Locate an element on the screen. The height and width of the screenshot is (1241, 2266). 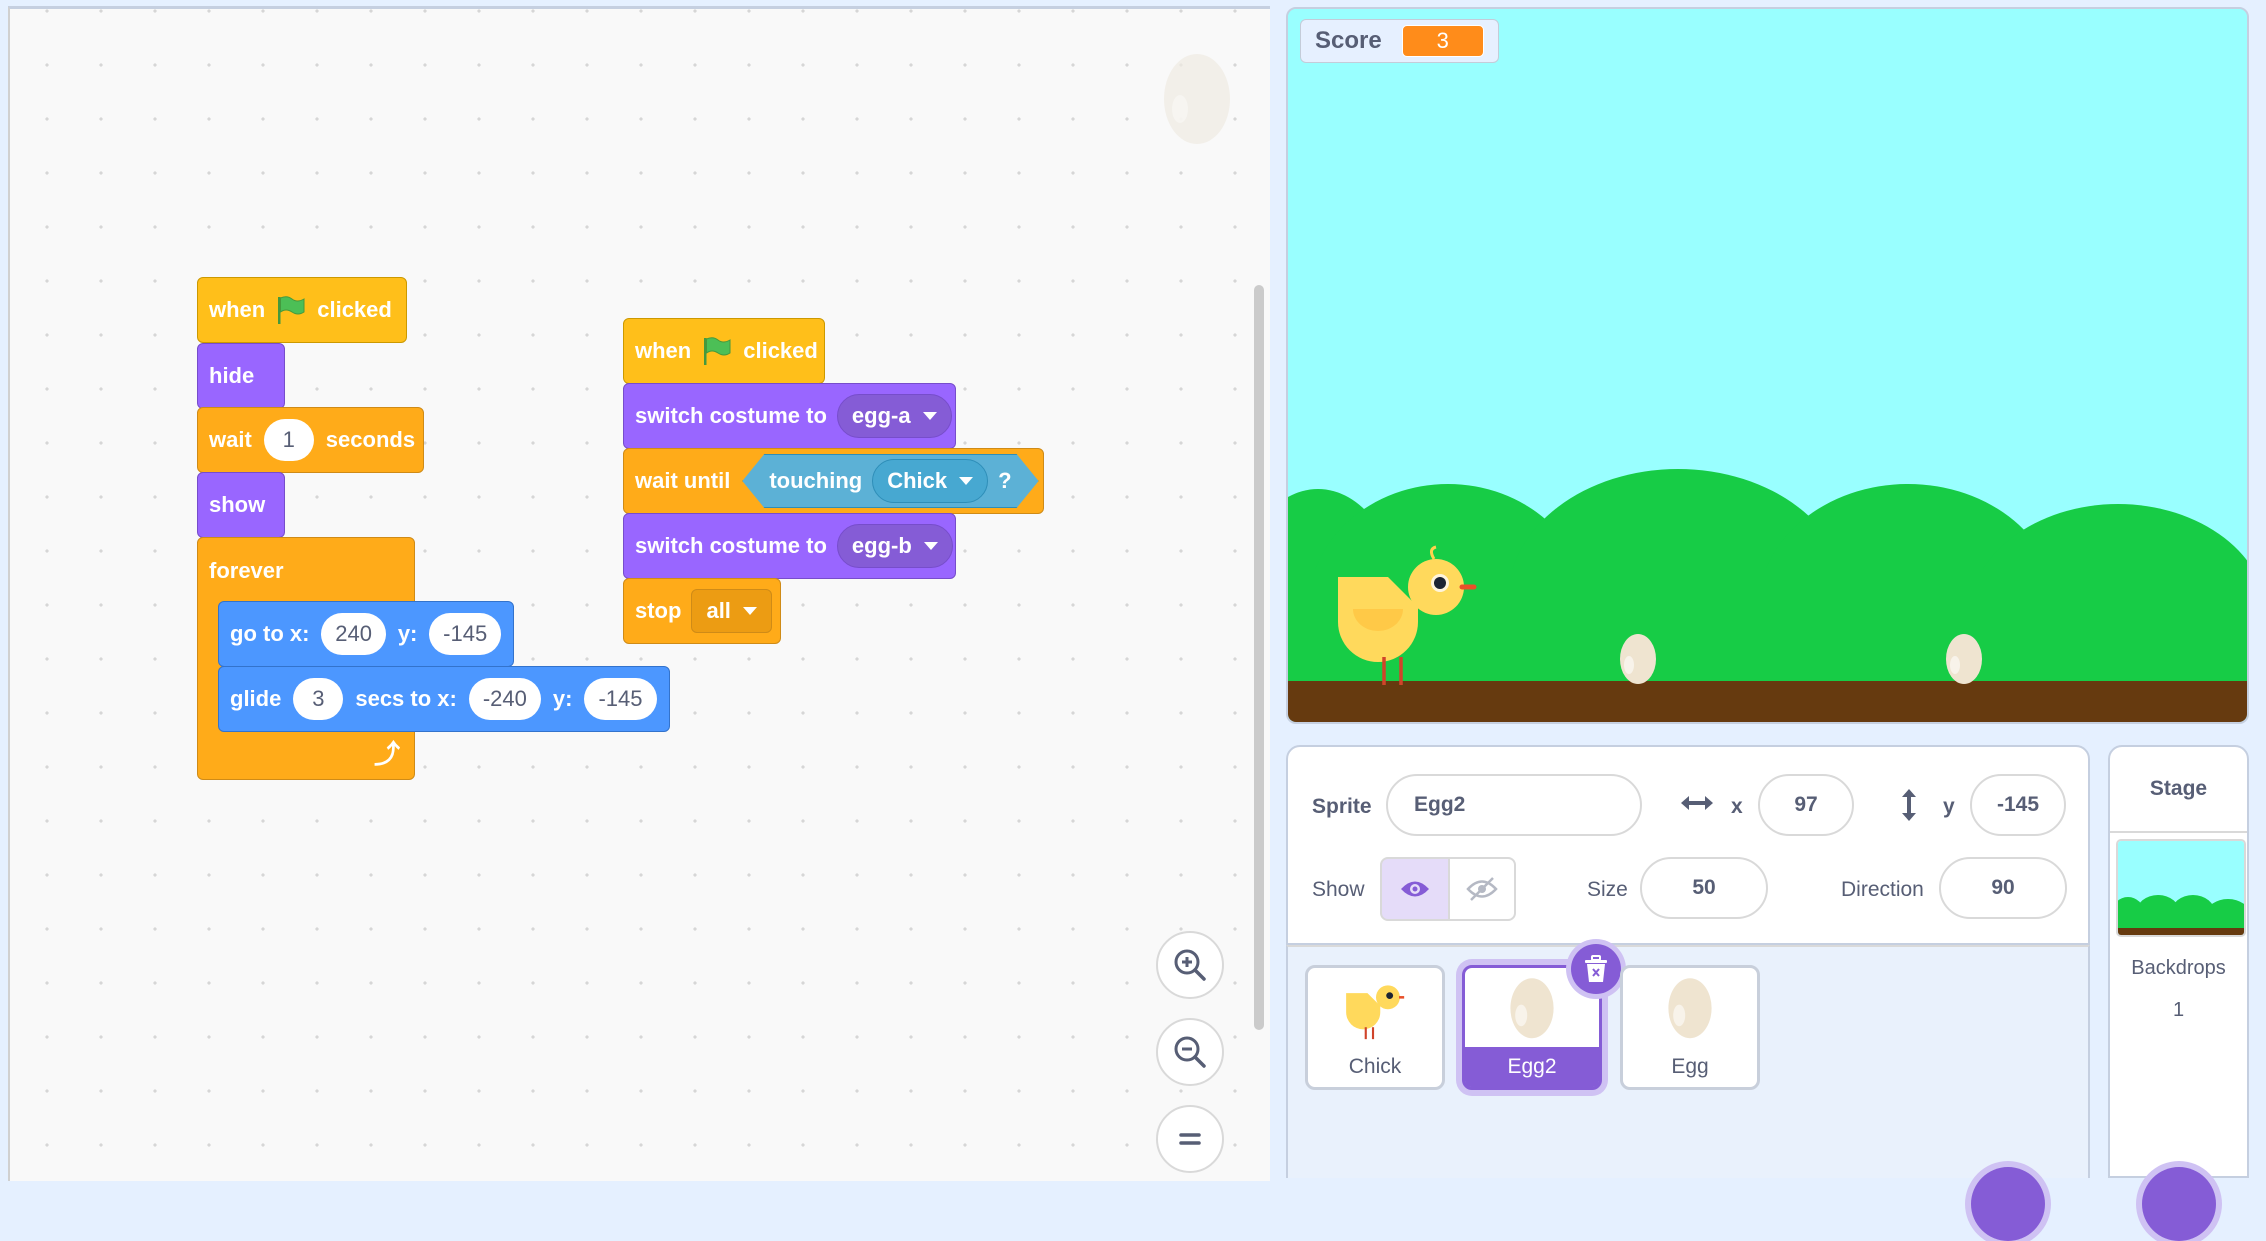
costume-dropdown: egg-a is located at coordinates (894, 416).